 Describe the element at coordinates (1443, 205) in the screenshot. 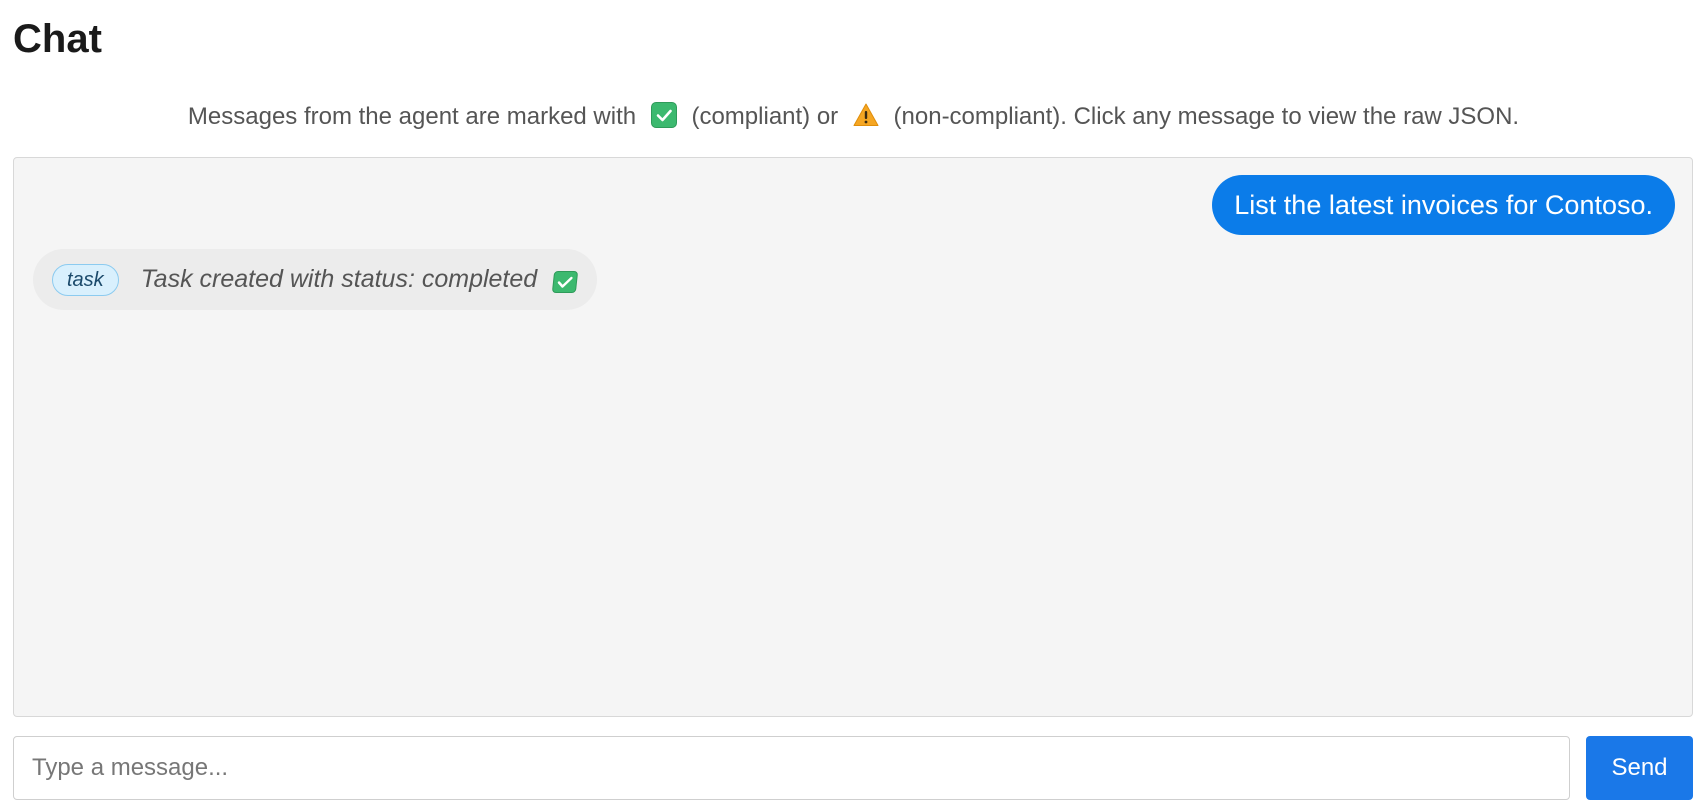

I see `user-message: List the latest invoices for Contoso.` at that location.